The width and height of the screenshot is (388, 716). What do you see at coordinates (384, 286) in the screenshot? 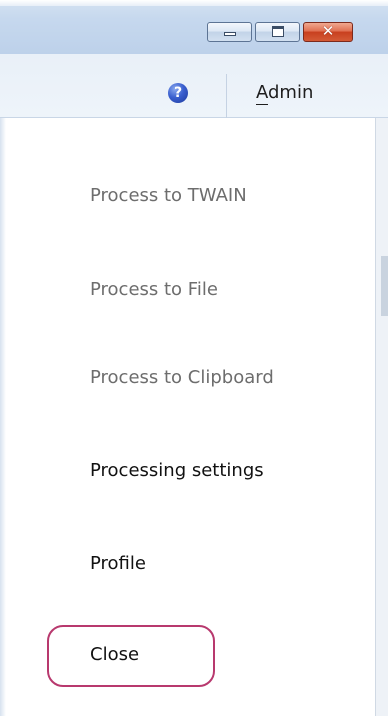
I see `right-edge-mark` at bounding box center [384, 286].